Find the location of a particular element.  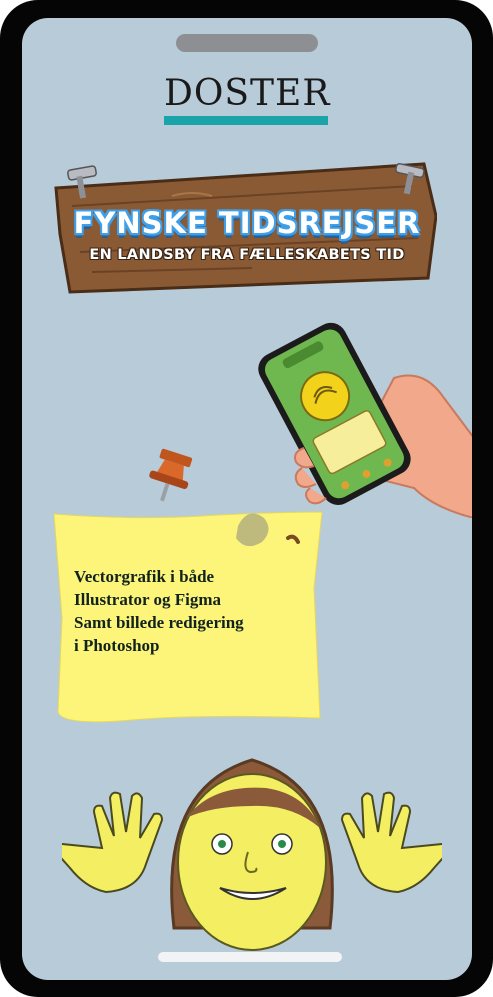

left-waving-hand-icon is located at coordinates (113, 842).